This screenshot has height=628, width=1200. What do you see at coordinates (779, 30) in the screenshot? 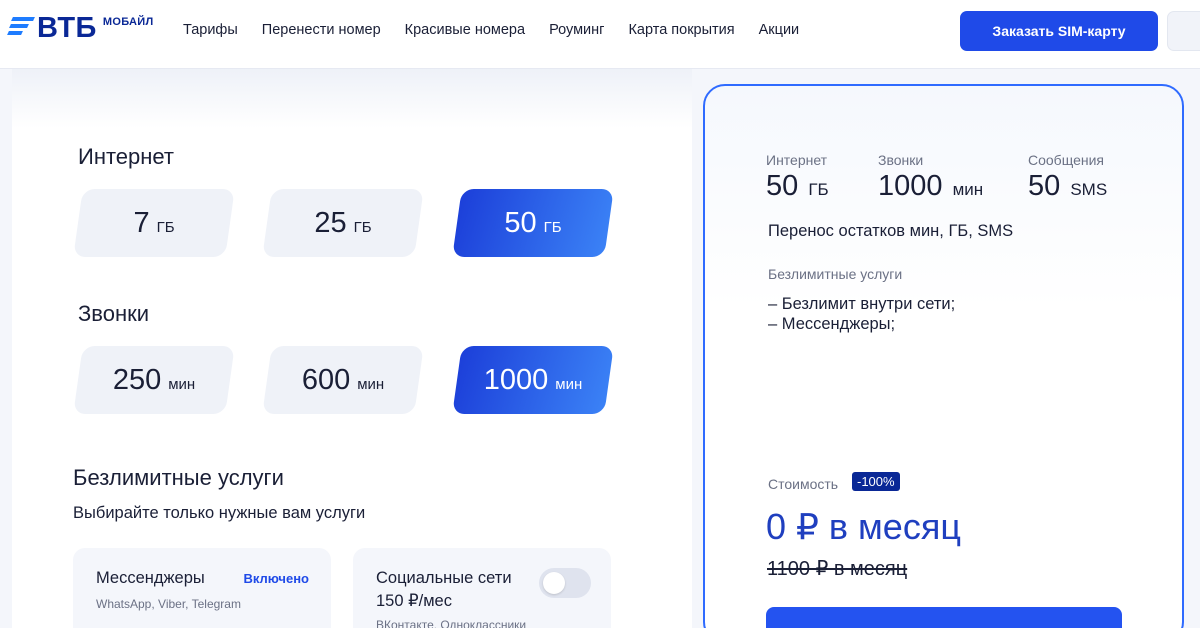
I see `nav-promotions: Акции` at bounding box center [779, 30].